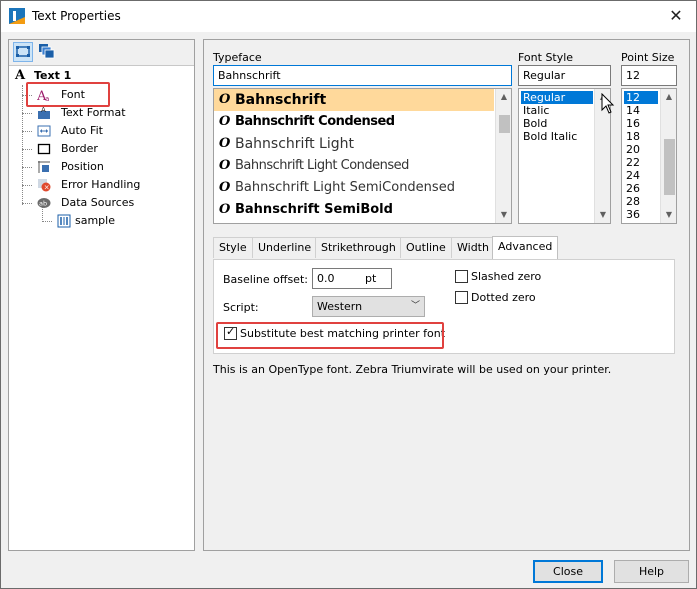 The image size is (697, 589). Describe the element at coordinates (525, 247) in the screenshot. I see `tab-advanced: Advanced` at that location.